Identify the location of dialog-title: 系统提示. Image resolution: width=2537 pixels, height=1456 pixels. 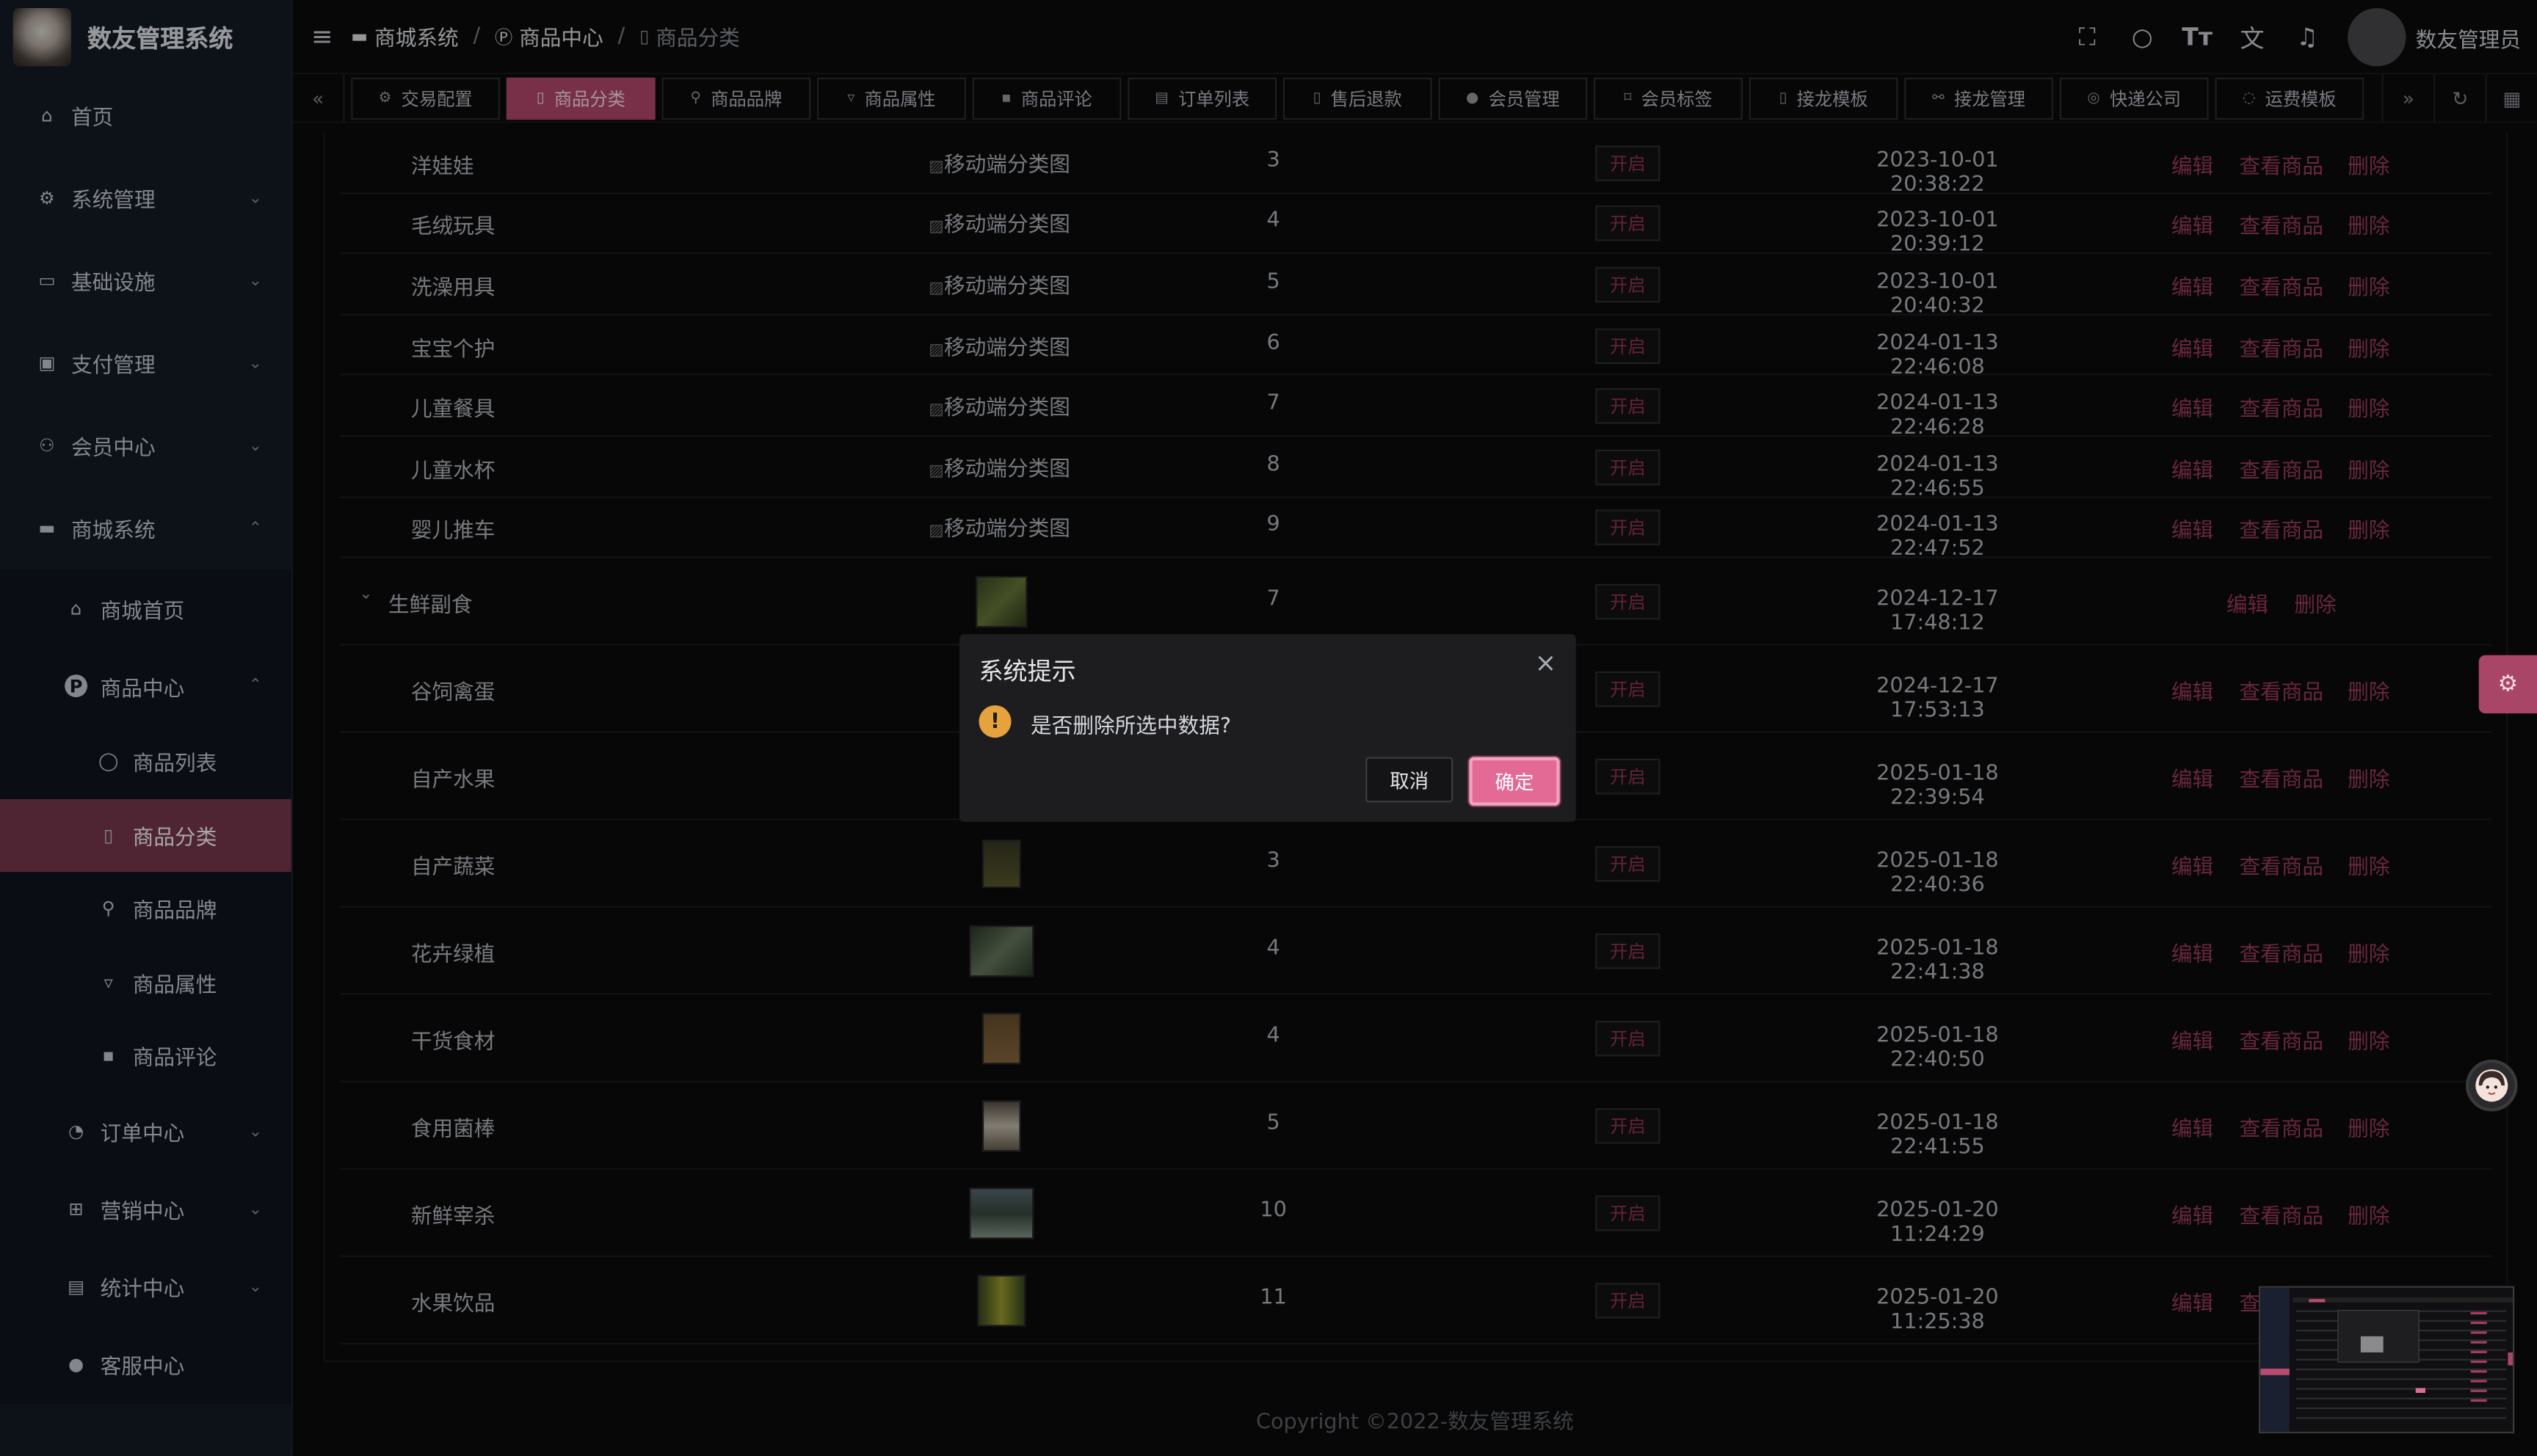
(1027, 671).